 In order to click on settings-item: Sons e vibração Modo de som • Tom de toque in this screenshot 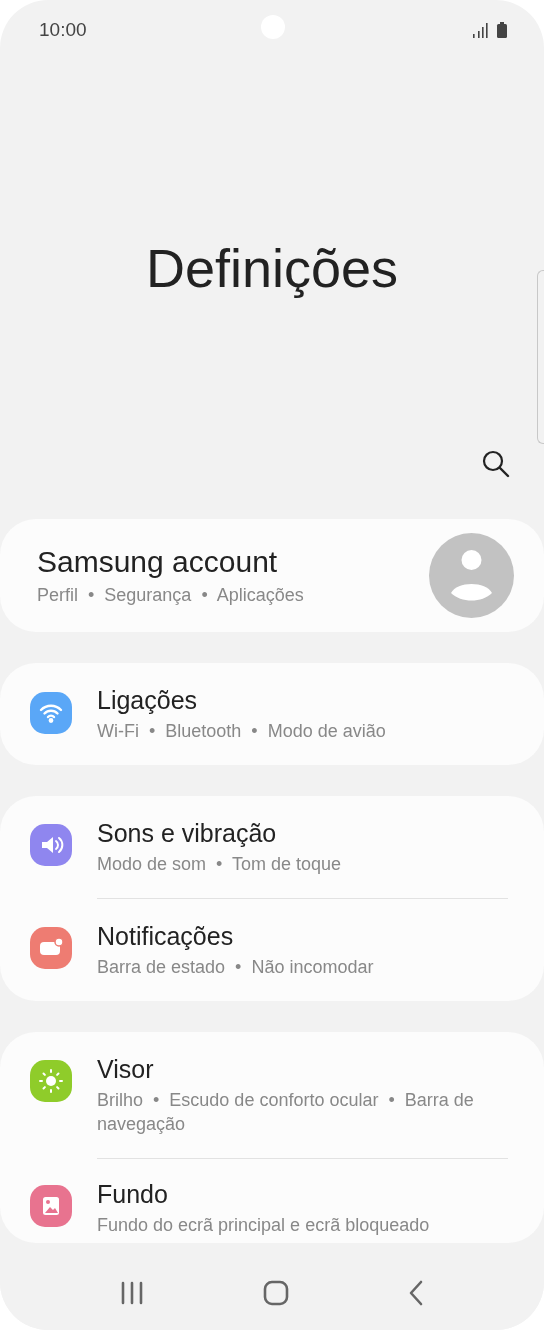, I will do `click(272, 847)`.